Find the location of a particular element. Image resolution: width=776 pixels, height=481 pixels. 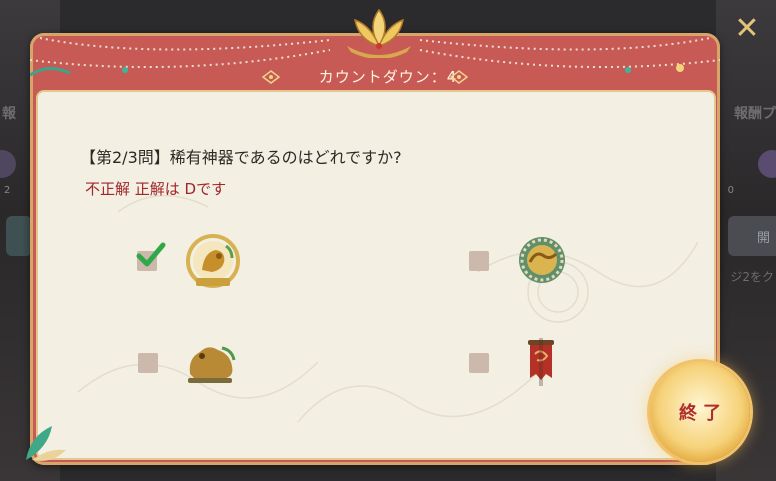

answer-result-text: 不正解 正解は Dです is located at coordinates (156, 189).